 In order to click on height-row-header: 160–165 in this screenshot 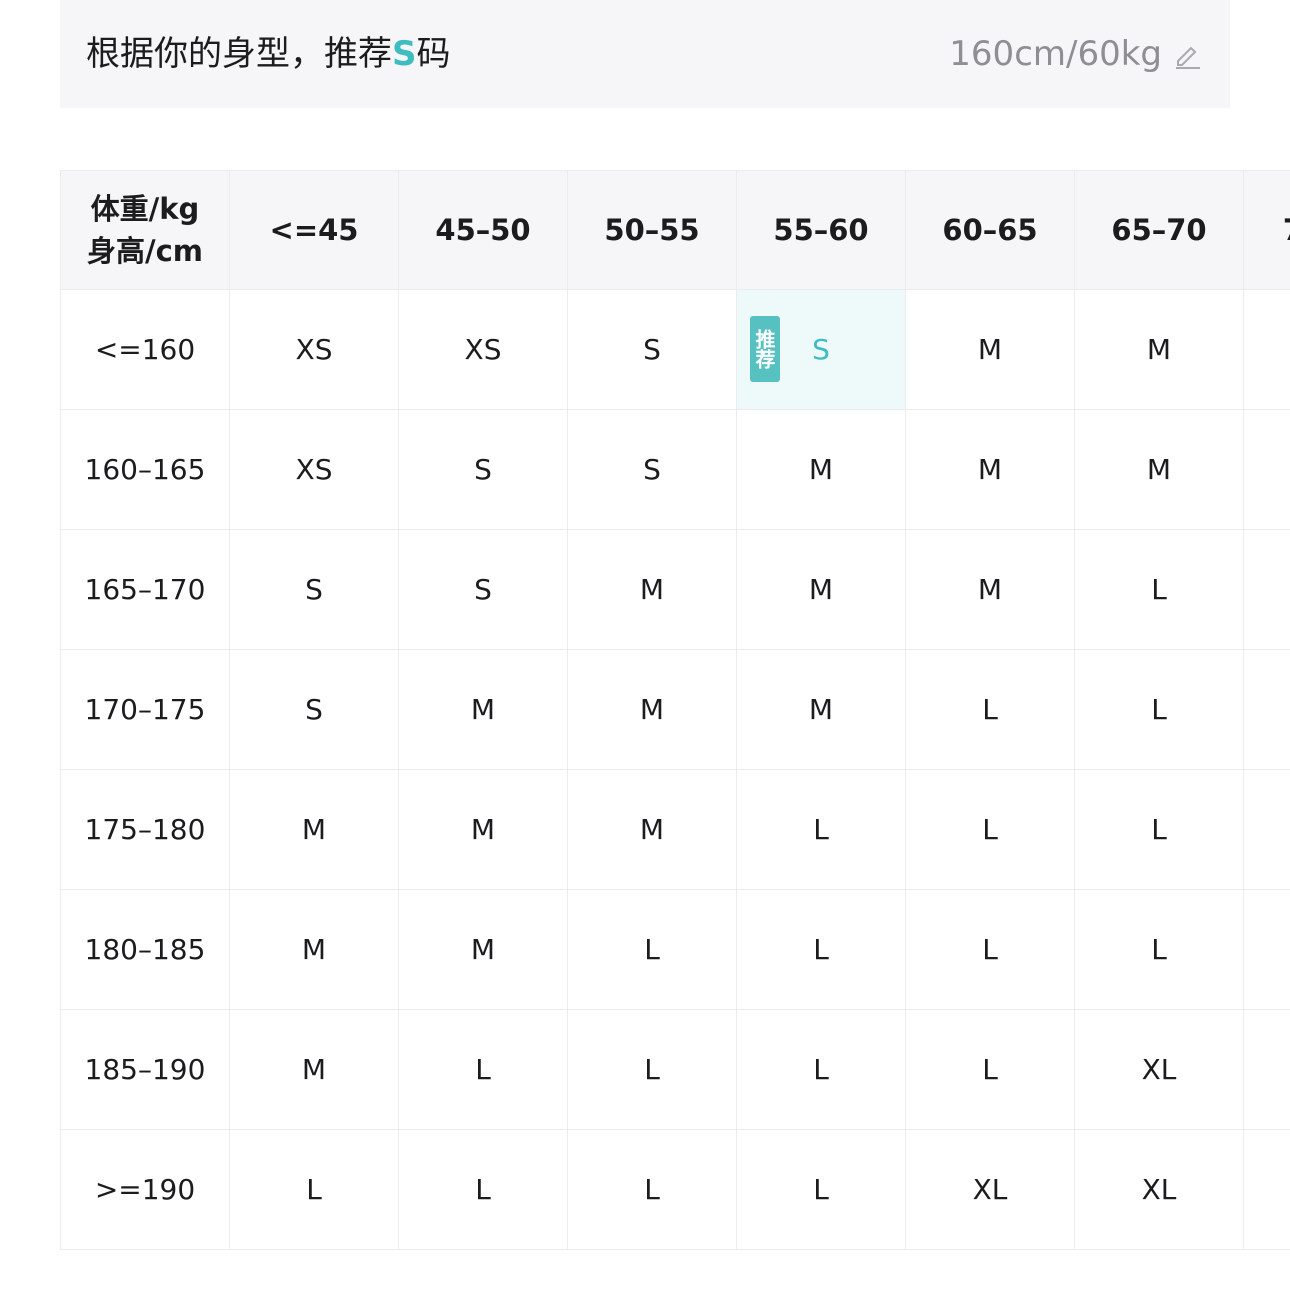, I will do `click(145, 469)`.